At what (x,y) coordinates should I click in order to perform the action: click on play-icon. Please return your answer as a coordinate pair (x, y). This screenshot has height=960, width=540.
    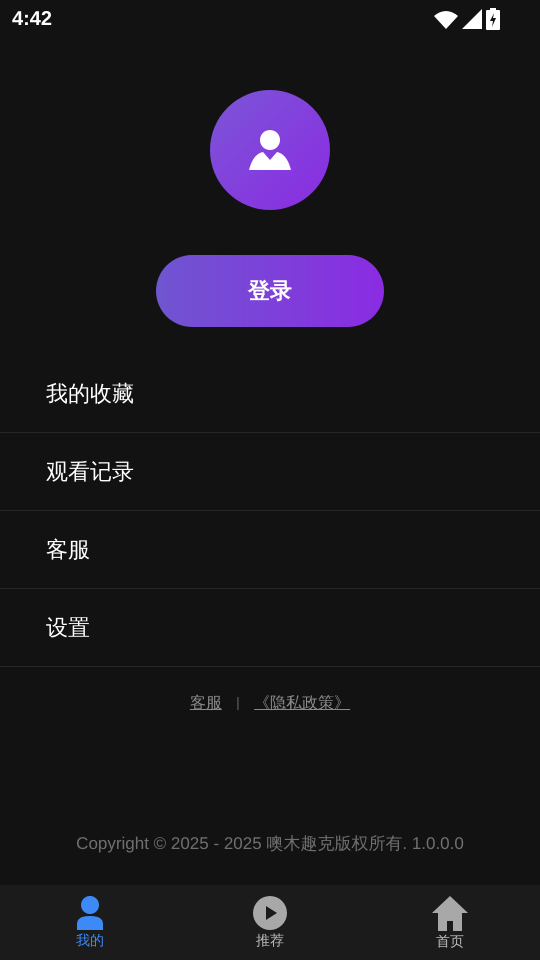
    Looking at the image, I should click on (270, 913).